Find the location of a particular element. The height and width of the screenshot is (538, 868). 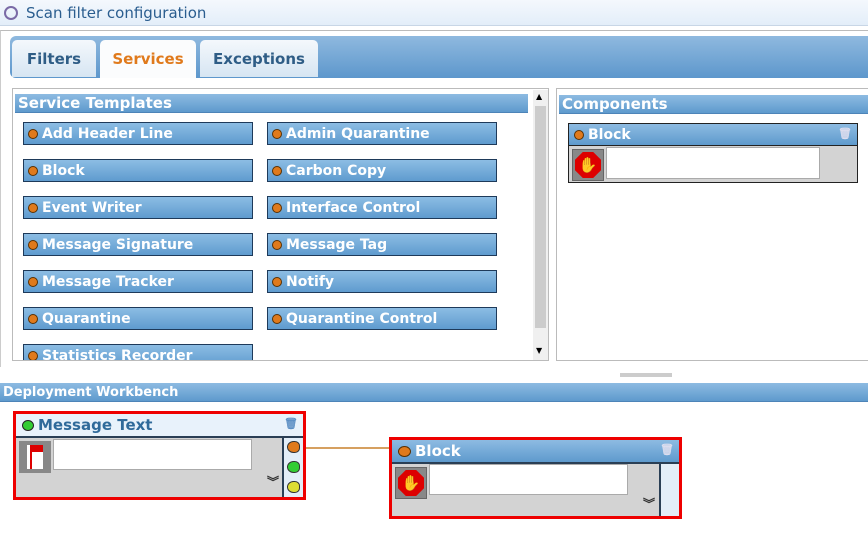

service-template-item: Message Tracker is located at coordinates (138, 281).